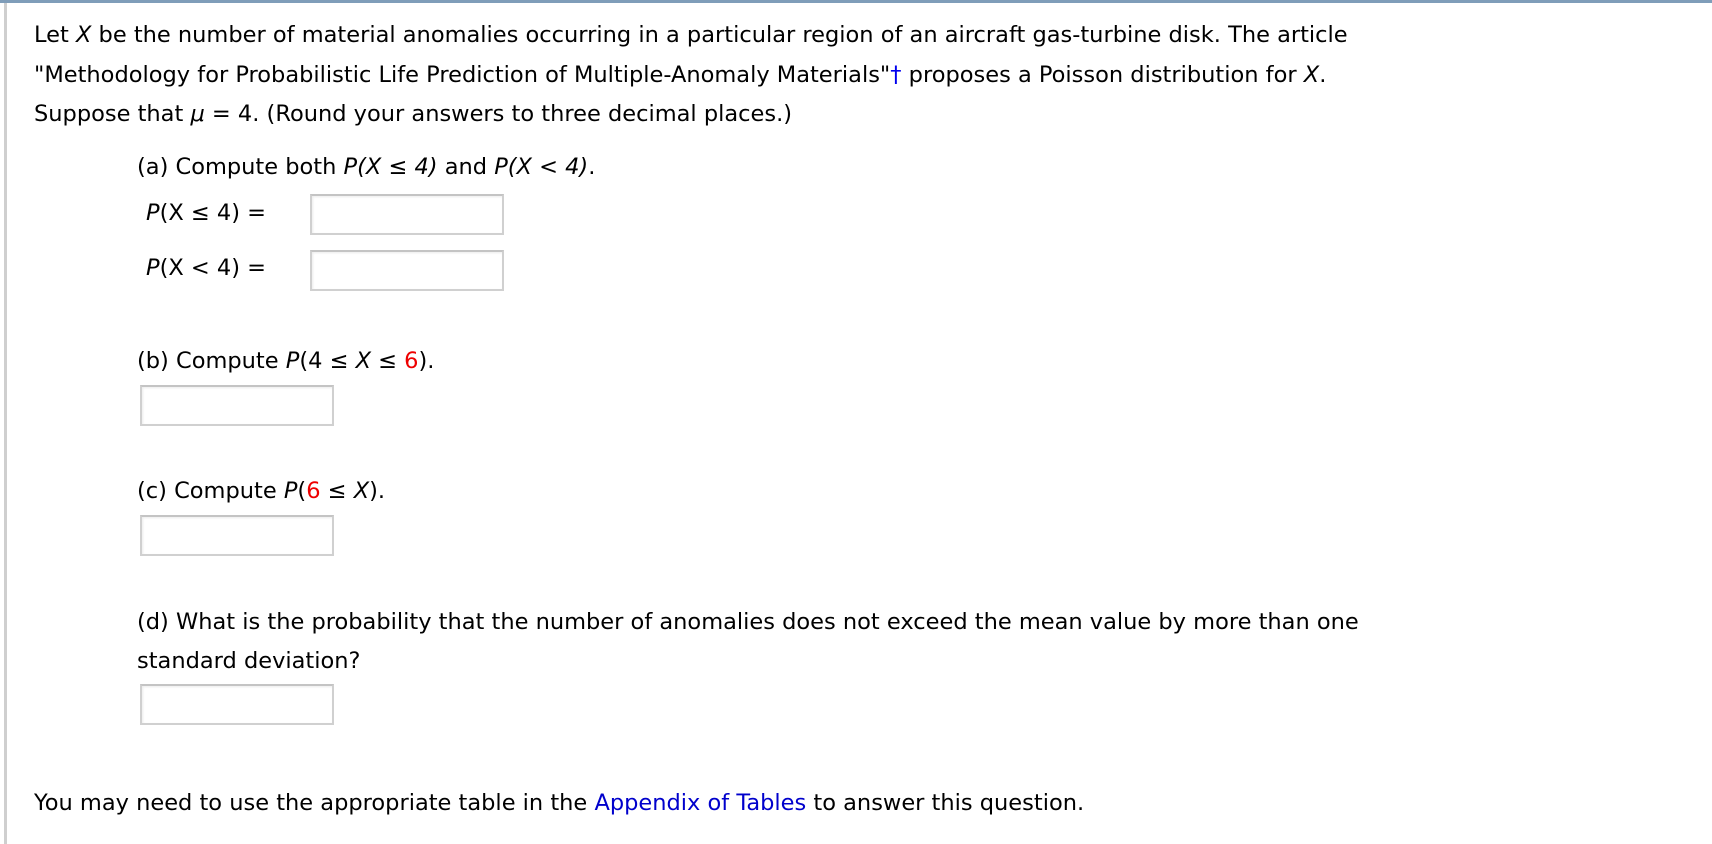  Describe the element at coordinates (390, 167) in the screenshot. I see `part-a-expr1: P(X ≤ 4)` at that location.